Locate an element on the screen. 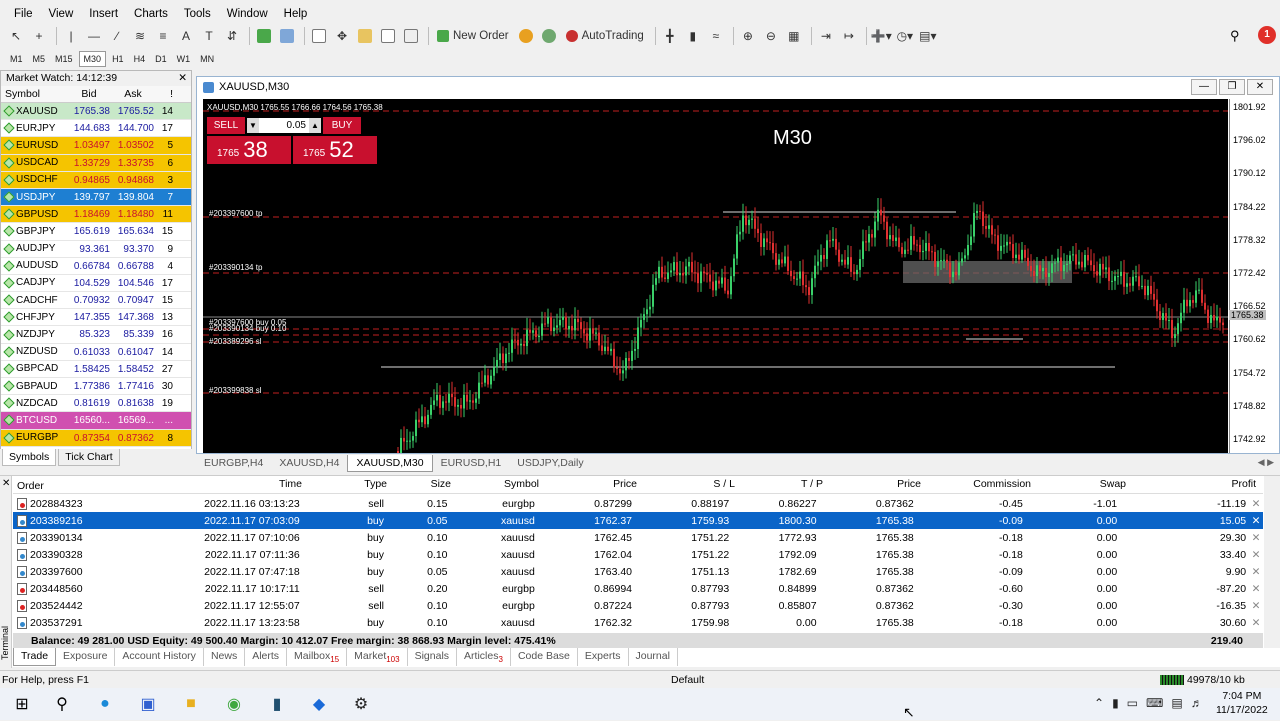 The image size is (1280, 721). market-watch-row: CADJPY 104.529 104.546 17 is located at coordinates (96, 283).